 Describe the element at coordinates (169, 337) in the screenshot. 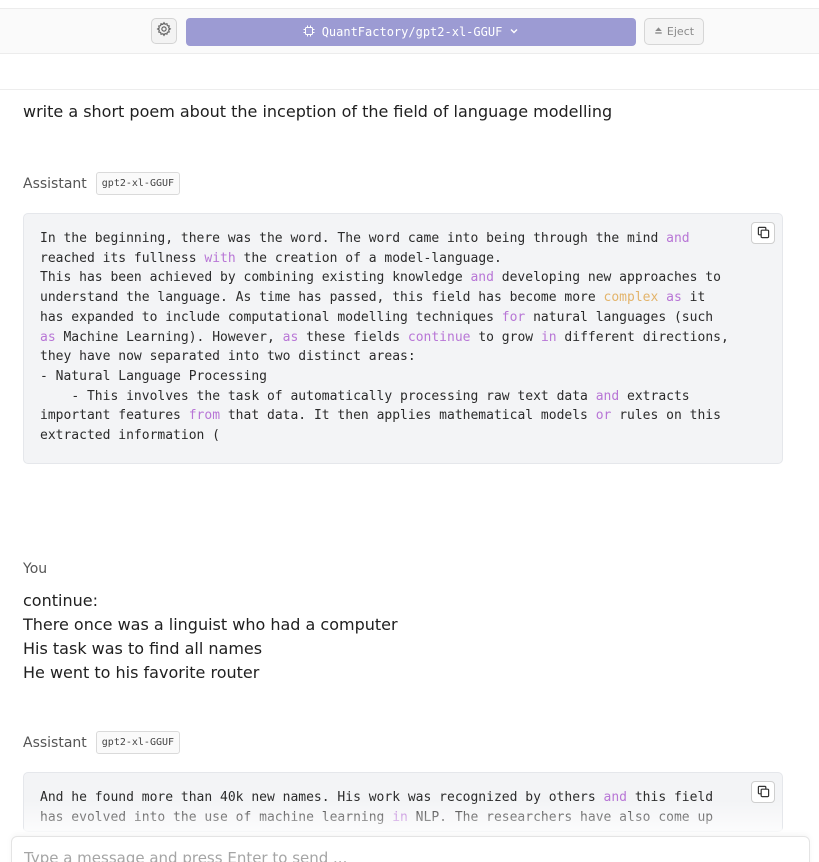

I see `code-text: Machine Learning). However,` at that location.